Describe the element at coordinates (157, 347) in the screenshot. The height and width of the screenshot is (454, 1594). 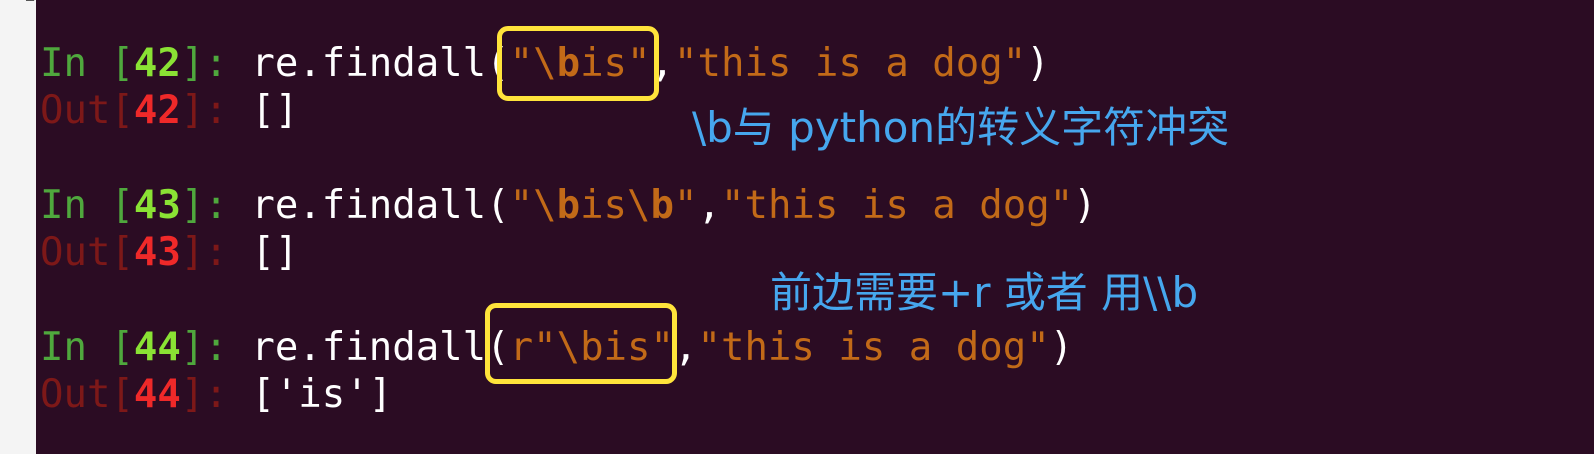
I see `in-prompt-number: 44` at that location.